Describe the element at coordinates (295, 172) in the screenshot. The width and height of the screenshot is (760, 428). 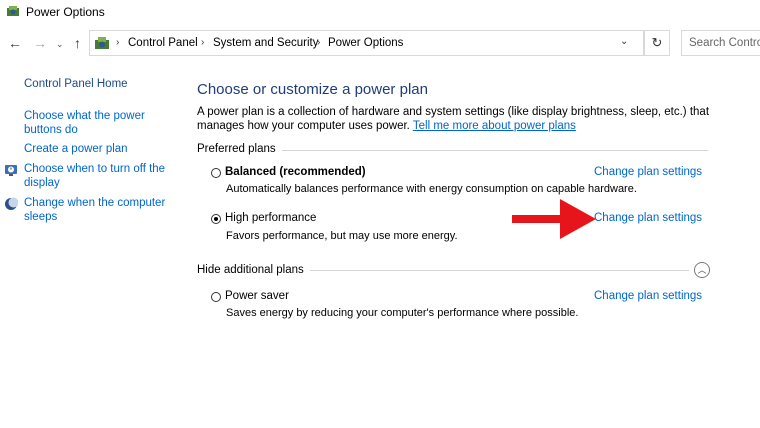
I see `balanced-plan-name: Balanced (recommended)` at that location.